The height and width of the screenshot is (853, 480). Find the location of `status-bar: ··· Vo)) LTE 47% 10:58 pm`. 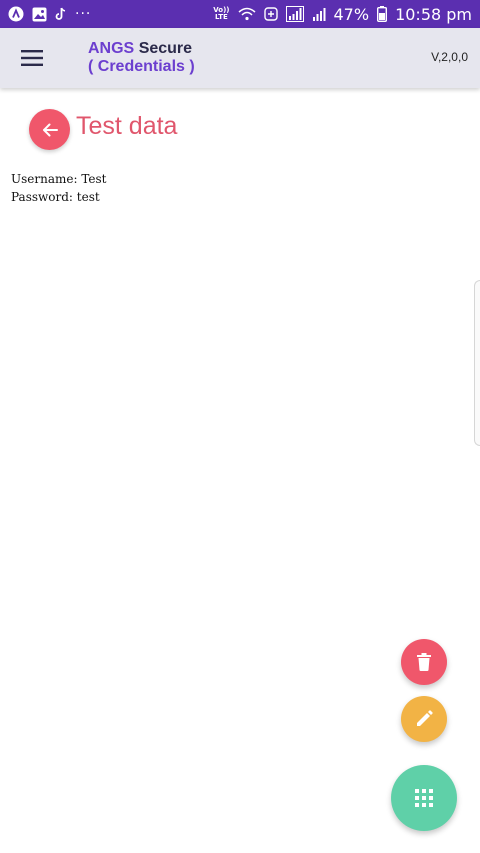

status-bar: ··· Vo)) LTE 47% 10:58 pm is located at coordinates (240, 14).